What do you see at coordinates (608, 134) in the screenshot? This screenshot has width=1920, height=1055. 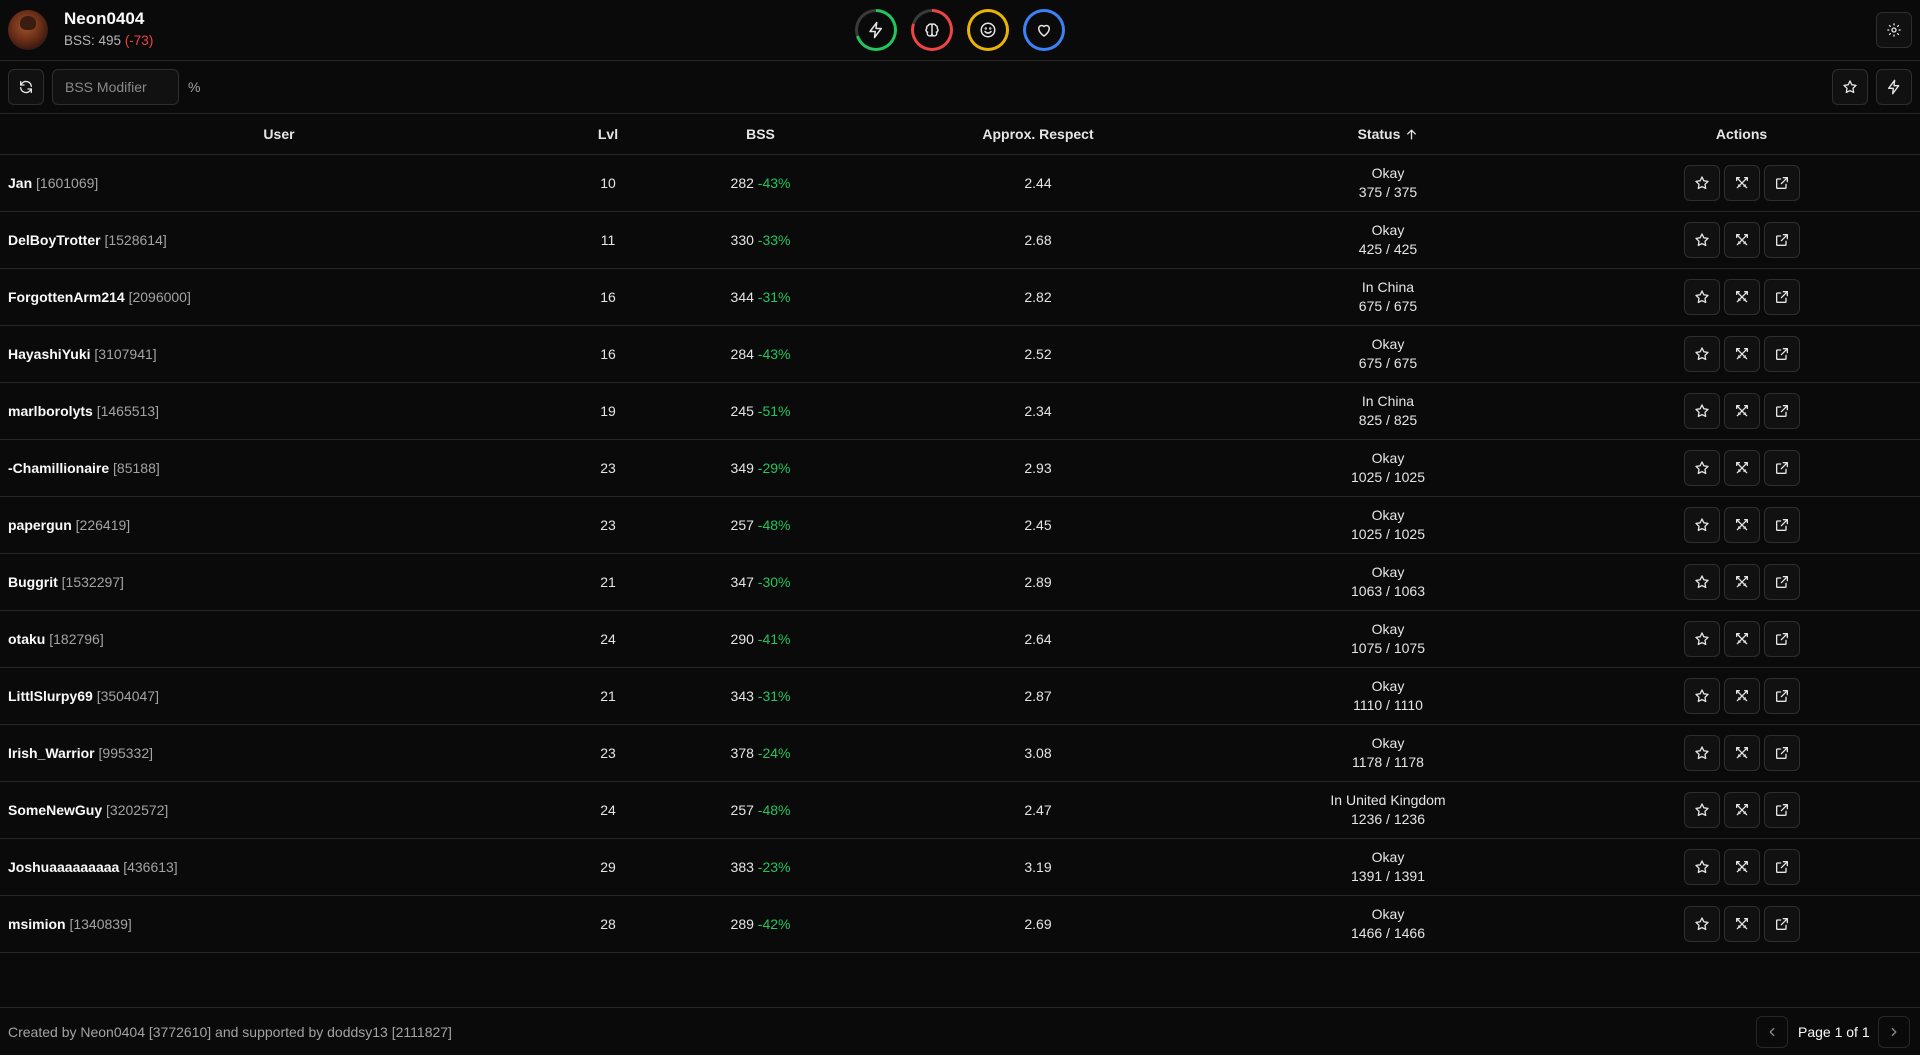 I see `column-header-lvl: Lvl` at bounding box center [608, 134].